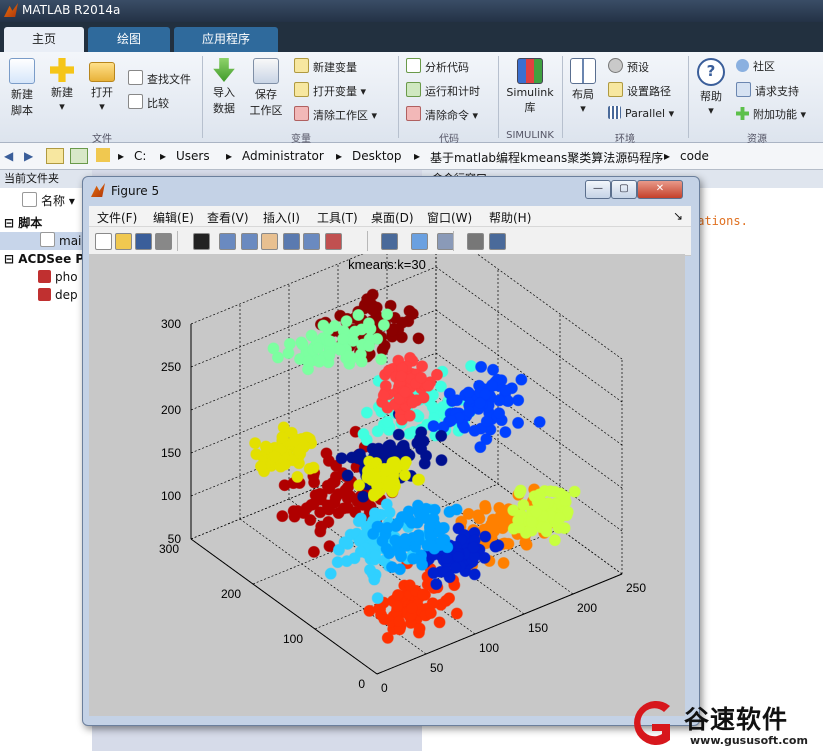 Image resolution: width=823 pixels, height=751 pixels. Describe the element at coordinates (117, 217) in the screenshot. I see `figure-menu-item: 文件(F)` at that location.